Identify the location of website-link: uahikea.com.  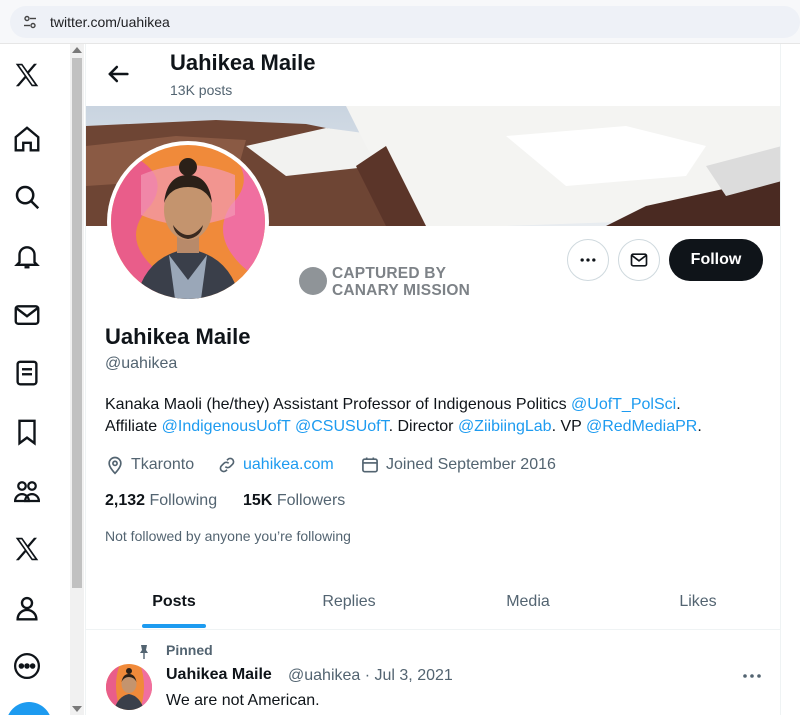
(288, 465).